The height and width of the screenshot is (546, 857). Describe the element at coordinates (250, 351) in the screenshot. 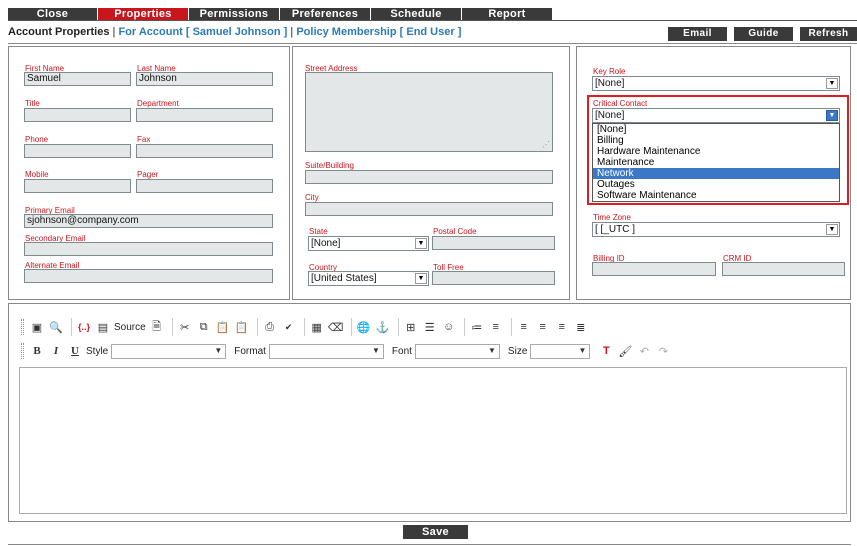

I see `format-label: Format` at that location.